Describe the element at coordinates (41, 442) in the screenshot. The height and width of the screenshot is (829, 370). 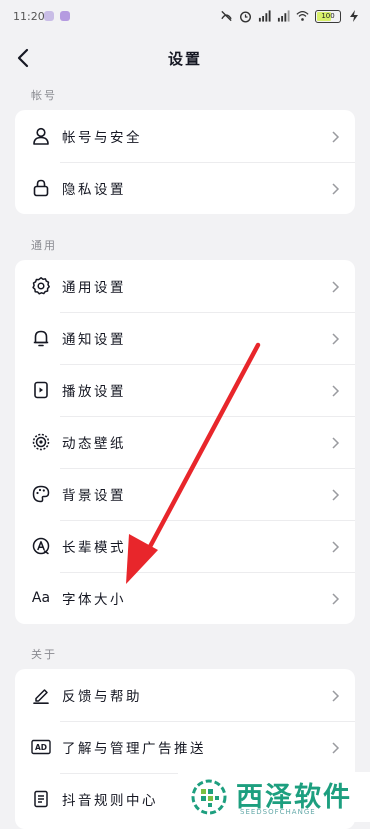
I see `wallpaper-icon` at that location.